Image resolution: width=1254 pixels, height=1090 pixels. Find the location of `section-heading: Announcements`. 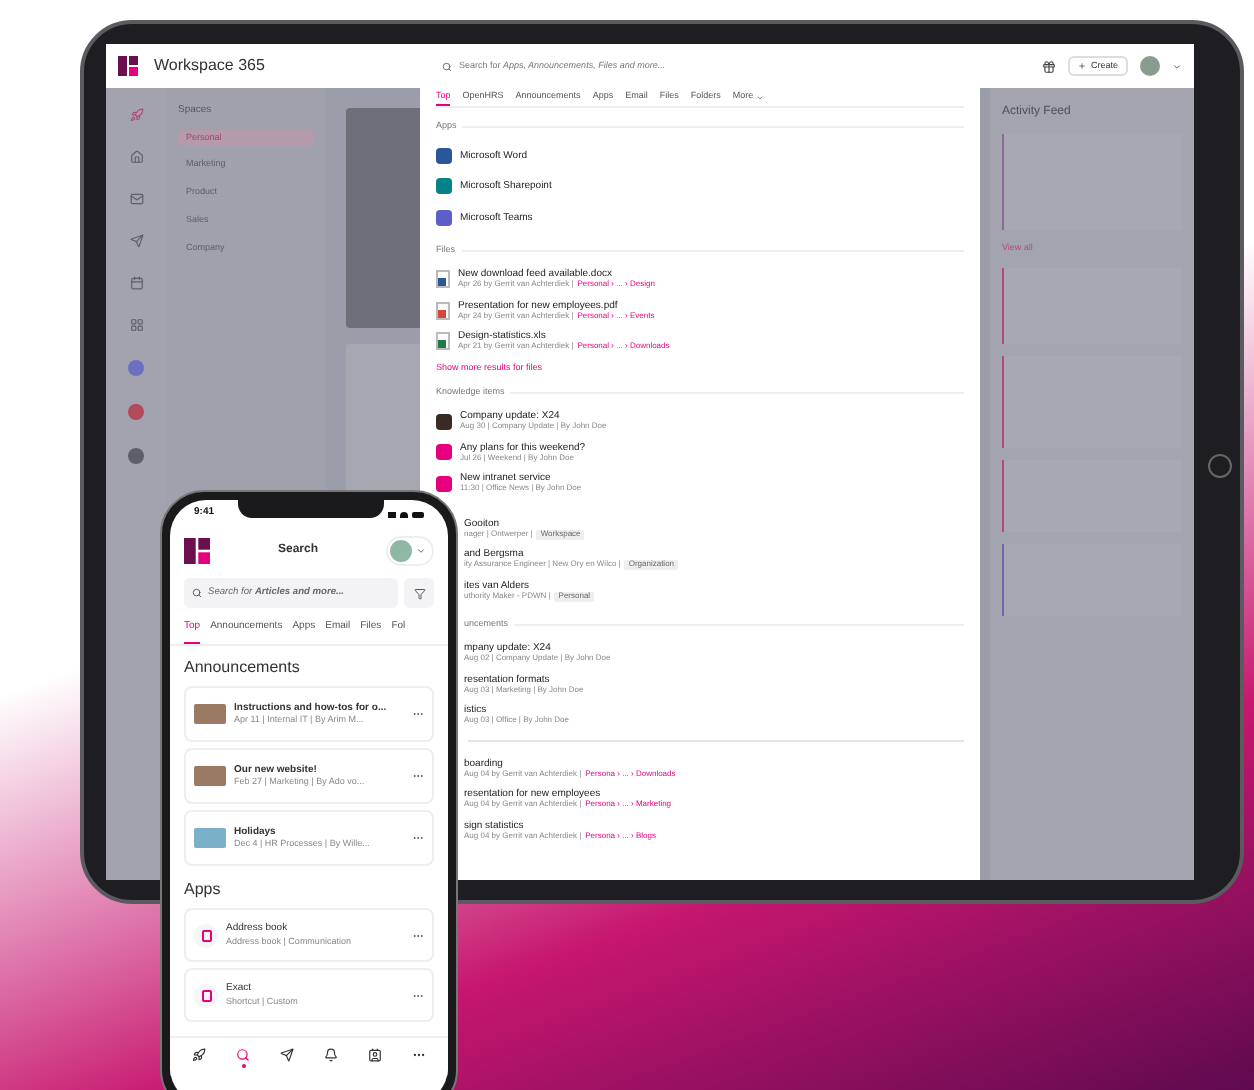

section-heading: Announcements is located at coordinates (243, 668).